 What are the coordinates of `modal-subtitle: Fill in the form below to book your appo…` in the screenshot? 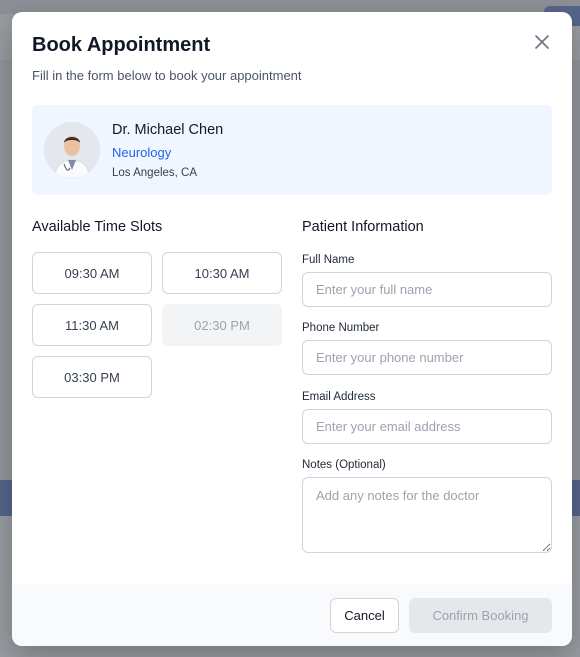 It's located at (167, 75).